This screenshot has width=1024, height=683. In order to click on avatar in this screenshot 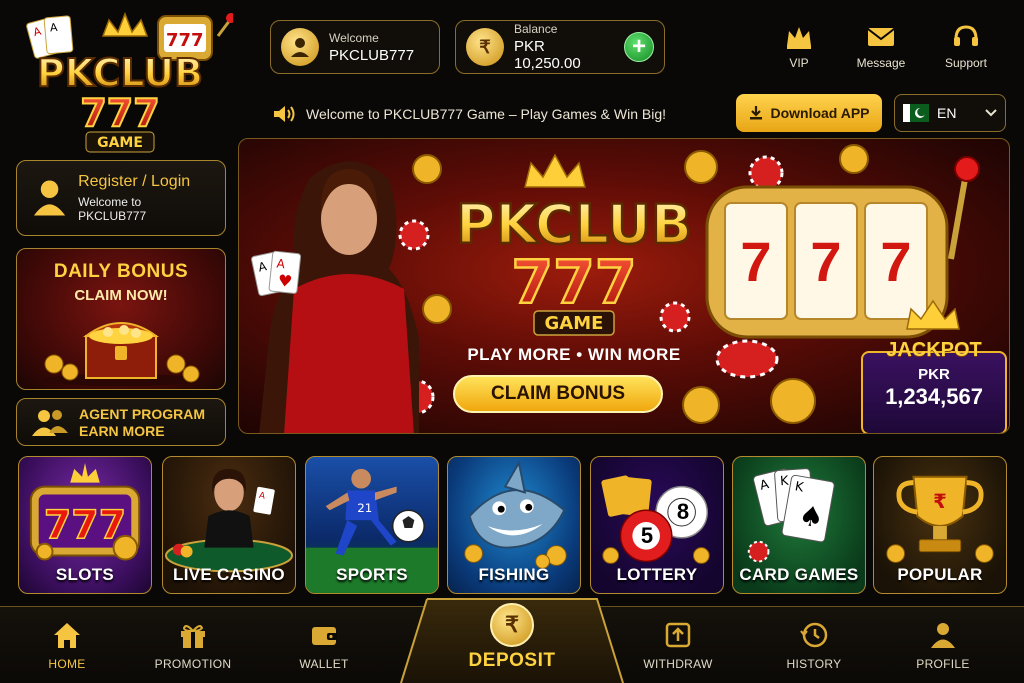, I will do `click(300, 47)`.